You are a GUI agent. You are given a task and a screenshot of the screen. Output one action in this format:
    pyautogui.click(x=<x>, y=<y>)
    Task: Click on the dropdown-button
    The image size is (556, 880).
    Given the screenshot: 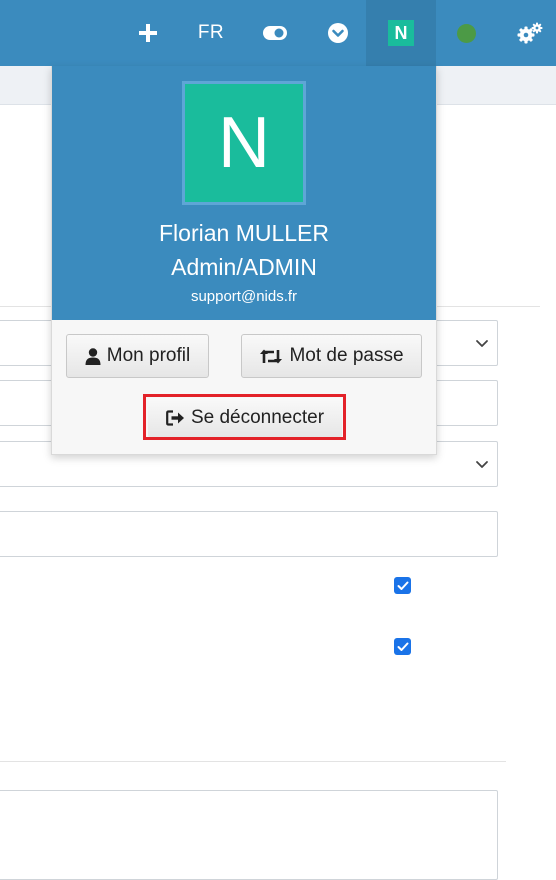 What is the action you would take?
    pyautogui.click(x=338, y=33)
    